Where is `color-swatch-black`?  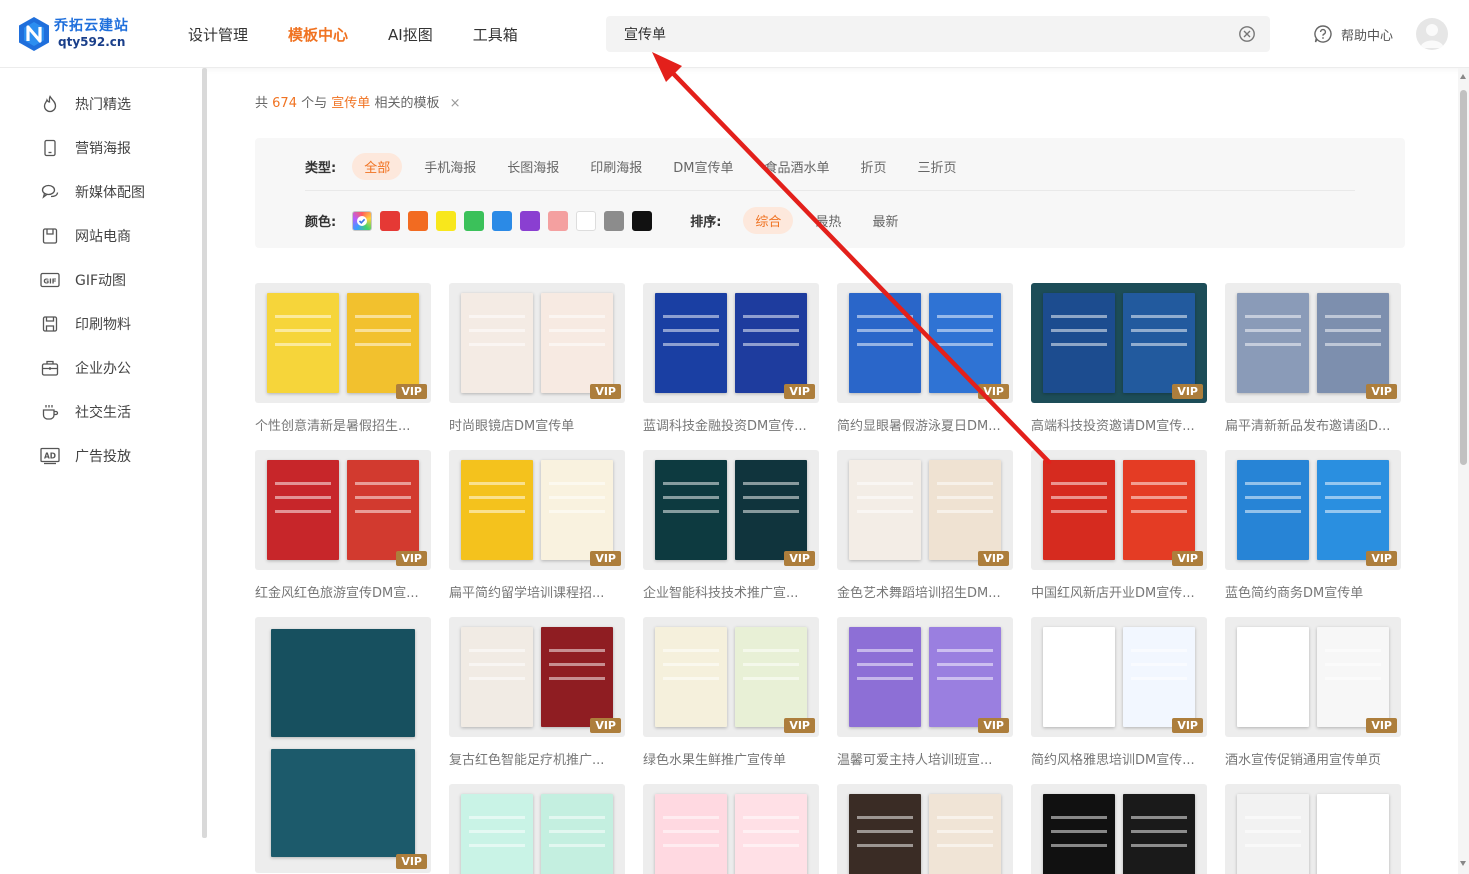
color-swatch-black is located at coordinates (642, 220).